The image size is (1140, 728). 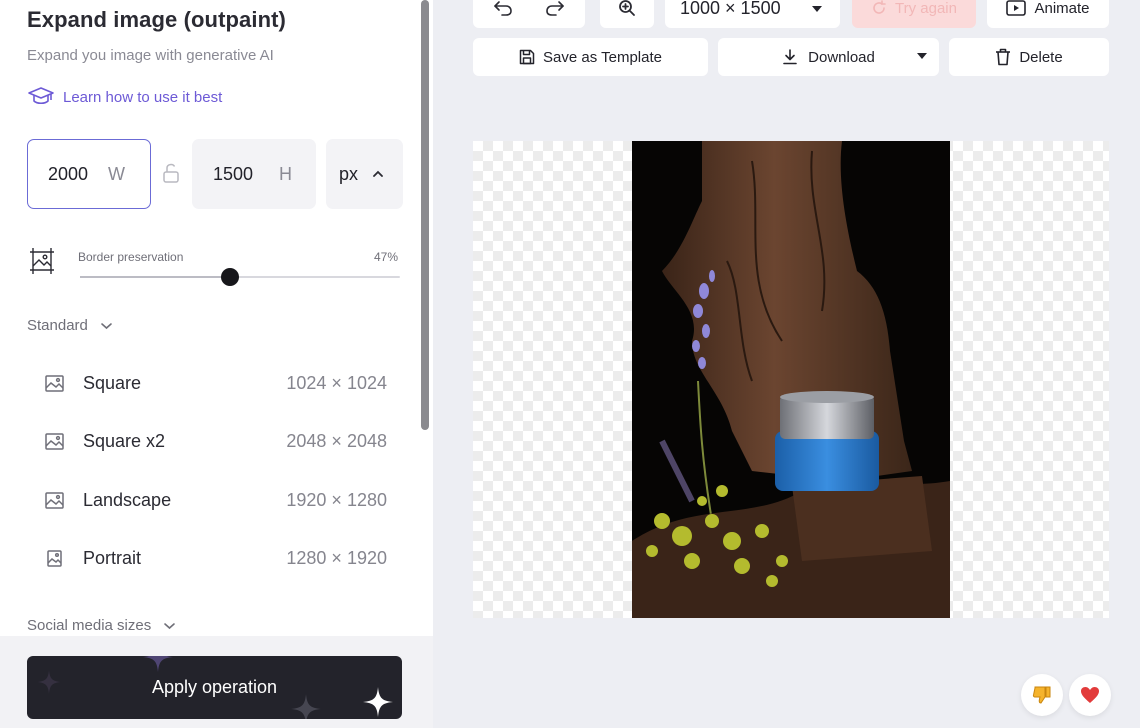 I want to click on save-icon, so click(x=527, y=57).